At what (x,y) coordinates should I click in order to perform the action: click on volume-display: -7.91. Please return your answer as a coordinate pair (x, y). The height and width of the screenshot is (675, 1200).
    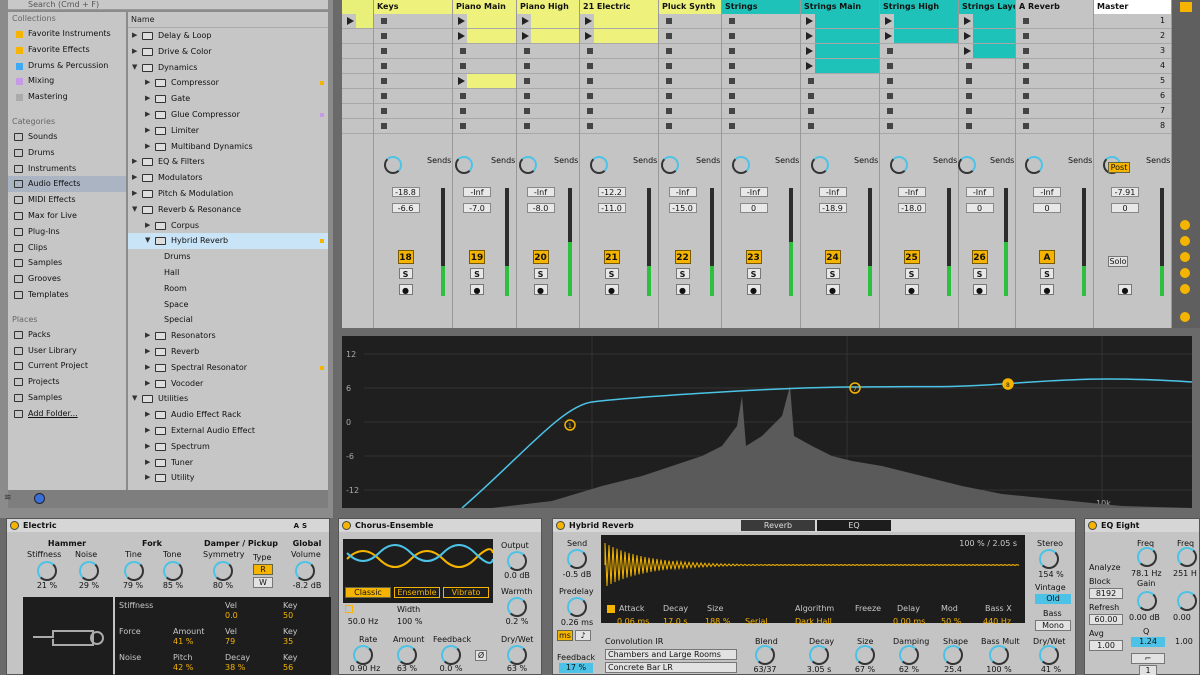
    Looking at the image, I should click on (1125, 192).